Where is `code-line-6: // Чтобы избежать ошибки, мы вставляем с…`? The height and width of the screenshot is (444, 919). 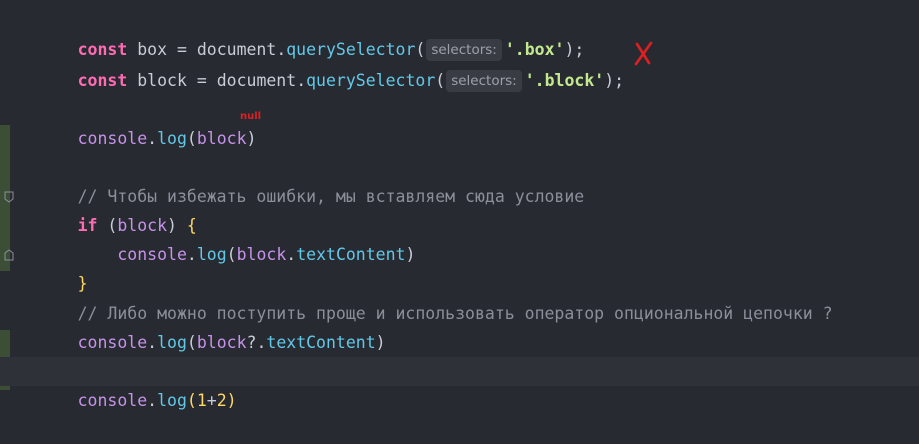 code-line-6: // Чтобы избежать ошибки, мы вставляем с… is located at coordinates (459, 179).